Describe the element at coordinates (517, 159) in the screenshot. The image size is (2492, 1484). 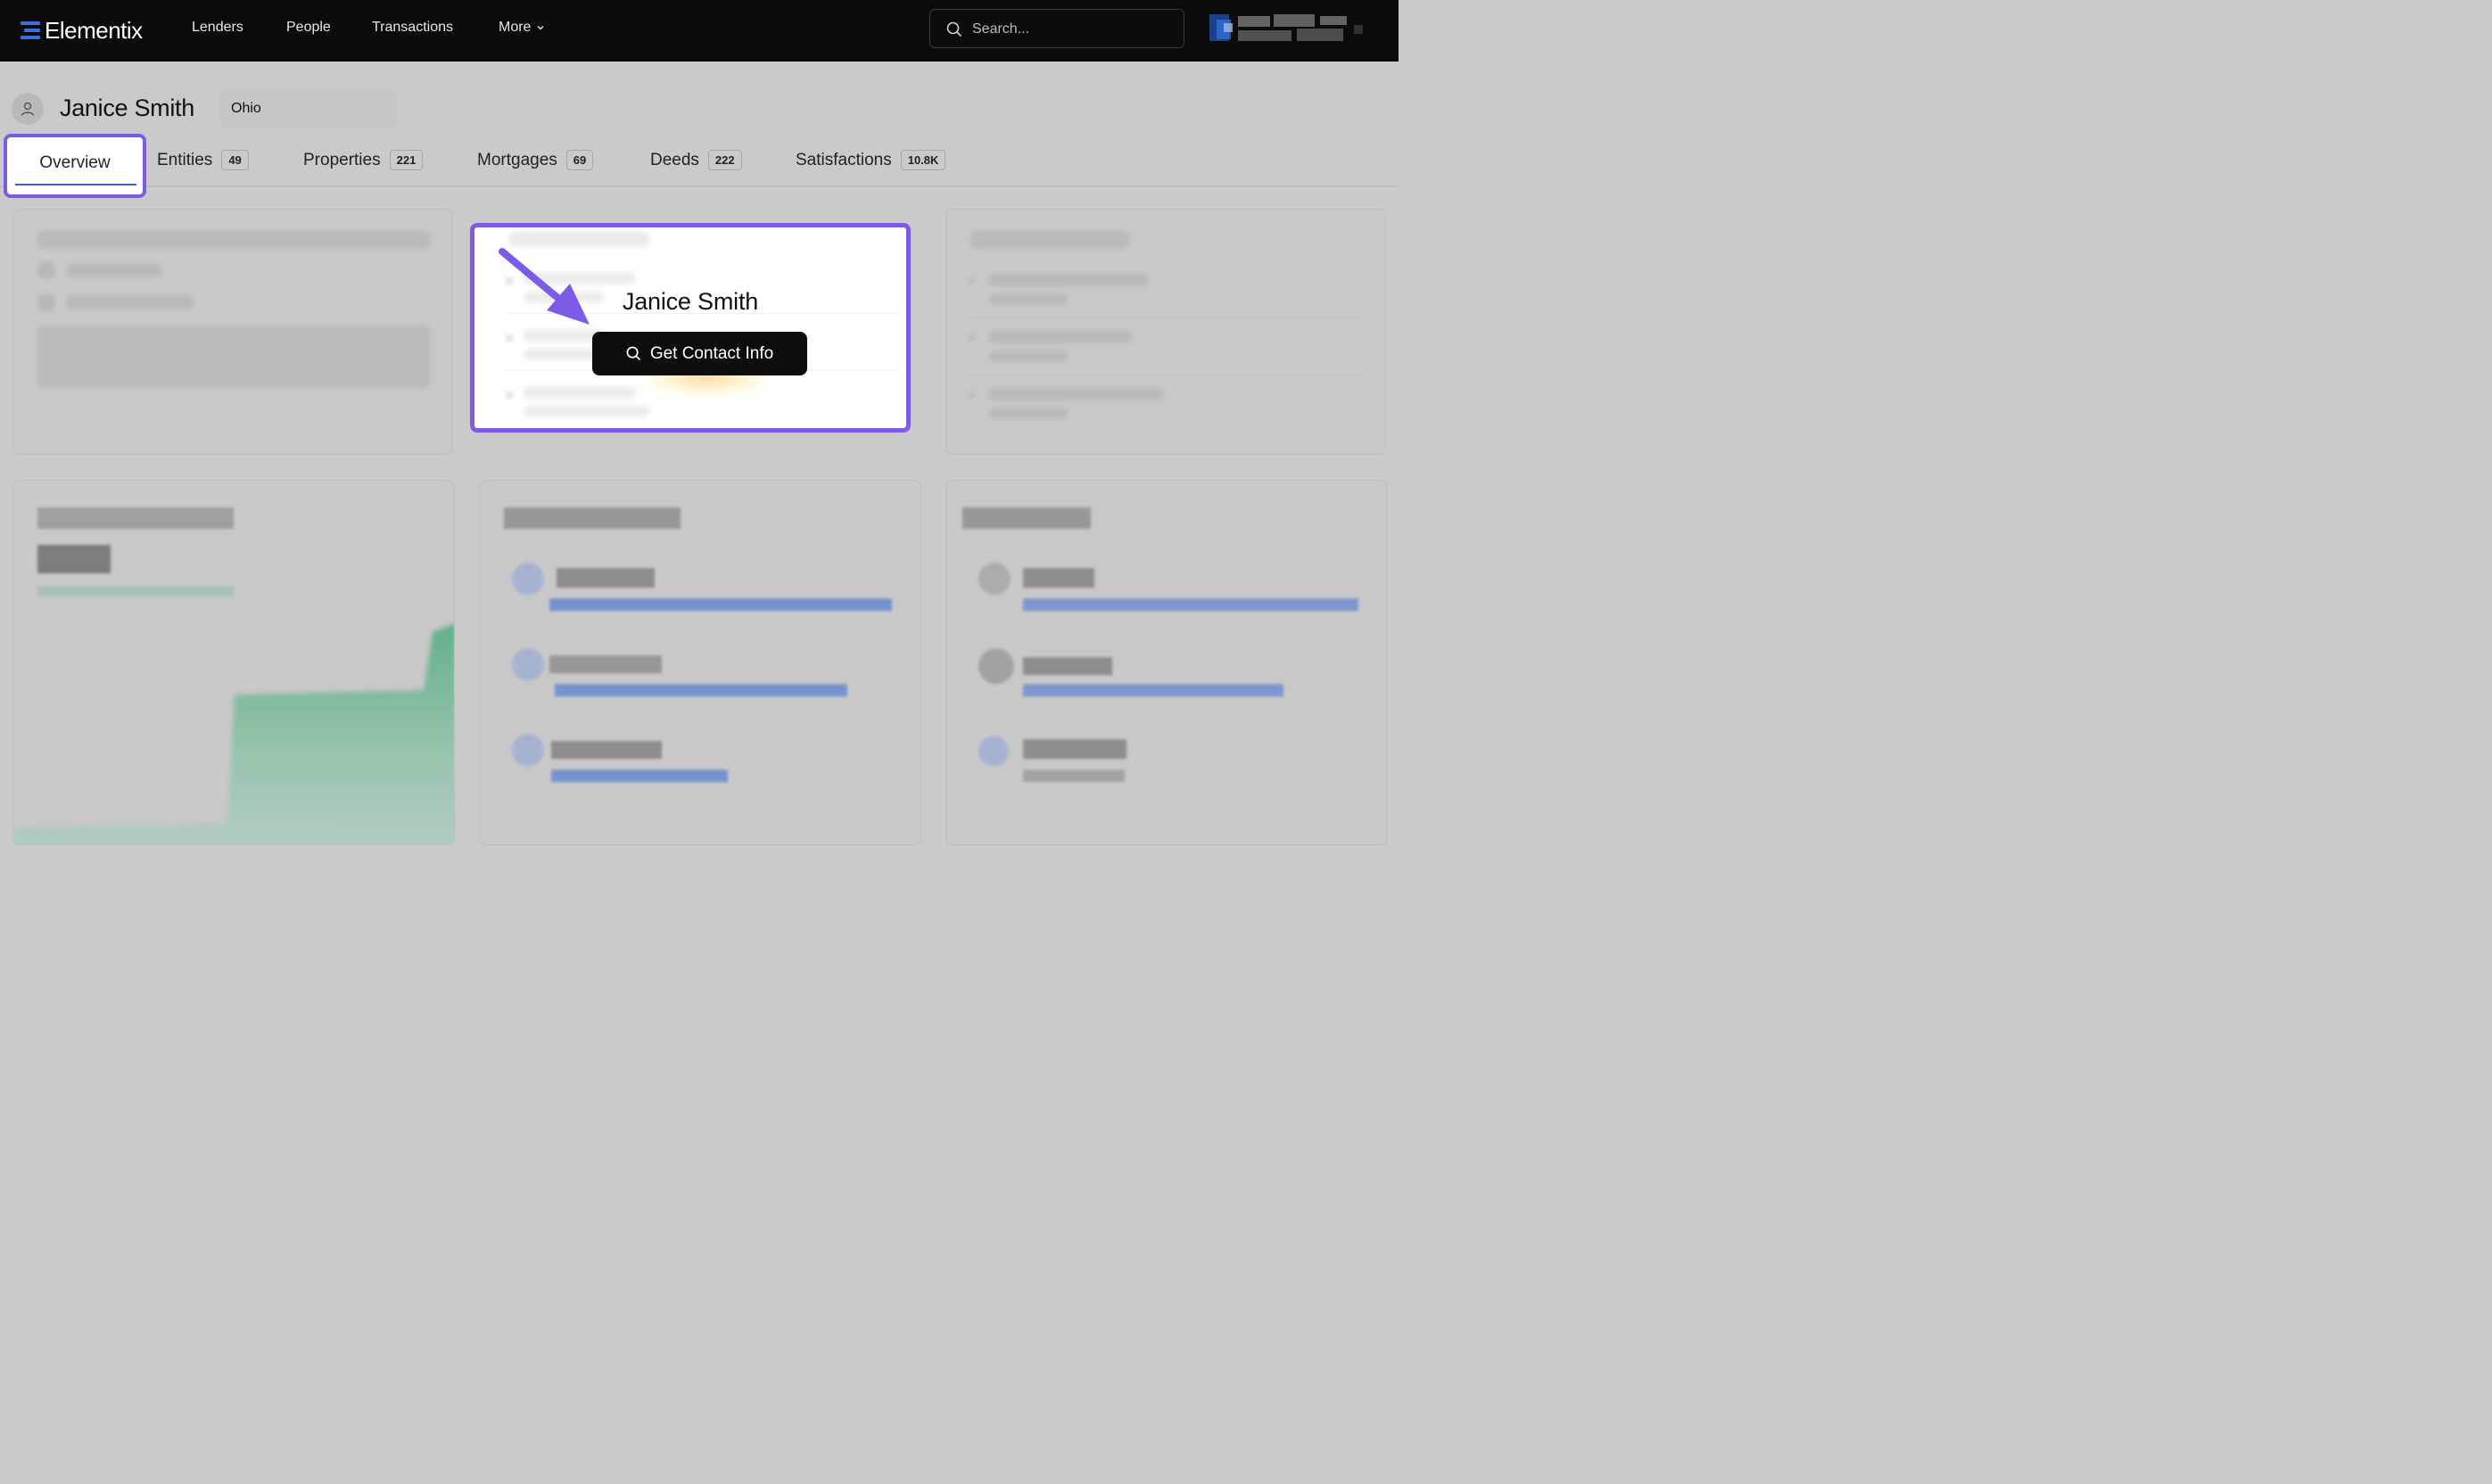
I see `tab-label: Mortgages` at that location.